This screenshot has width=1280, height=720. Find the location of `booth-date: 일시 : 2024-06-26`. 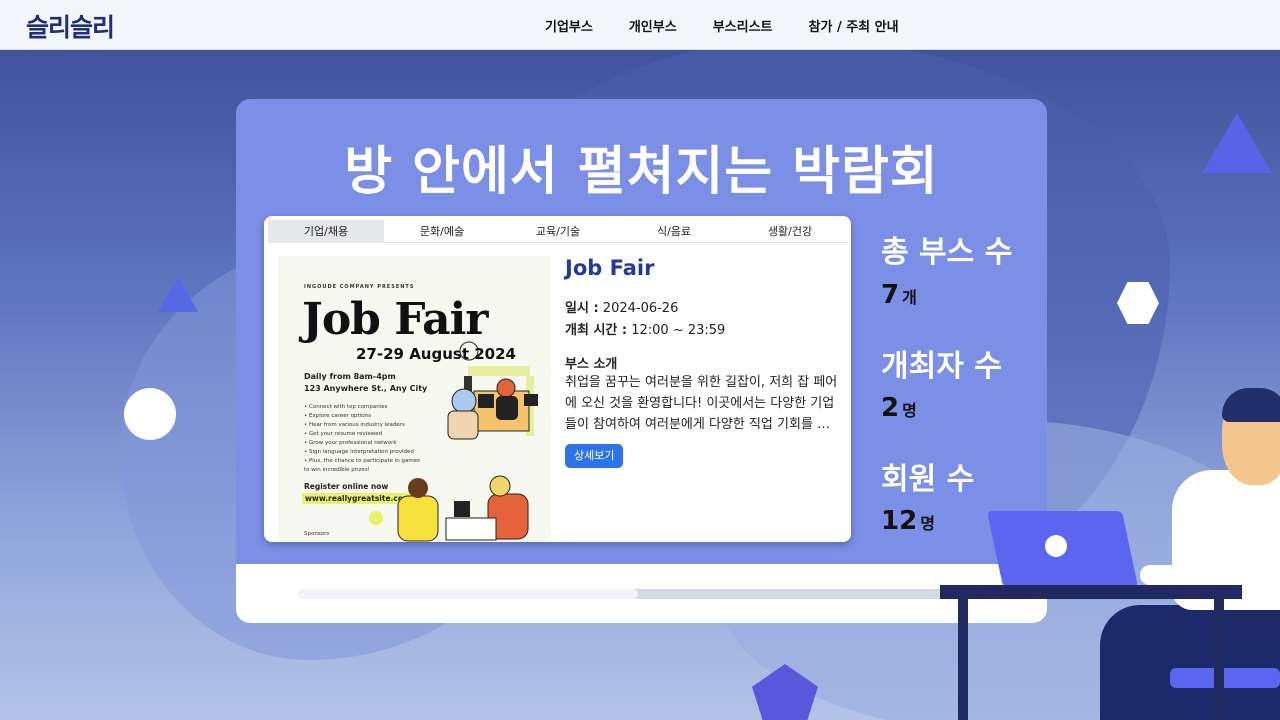

booth-date: 일시 : 2024-06-26 is located at coordinates (621, 306).